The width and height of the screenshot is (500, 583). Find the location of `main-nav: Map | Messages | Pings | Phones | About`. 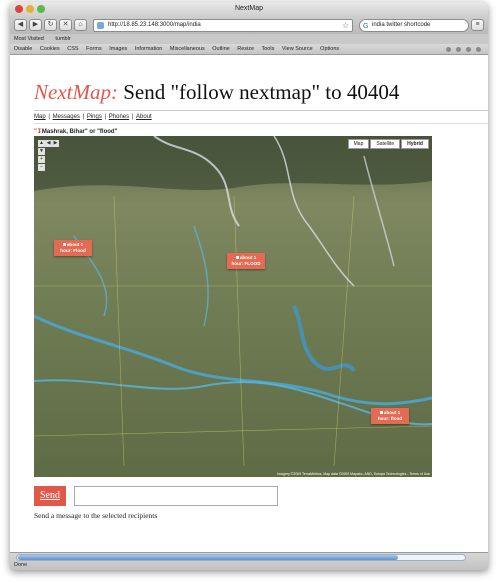

main-nav: Map | Messages | Pings | Phones | About is located at coordinates (93, 117).